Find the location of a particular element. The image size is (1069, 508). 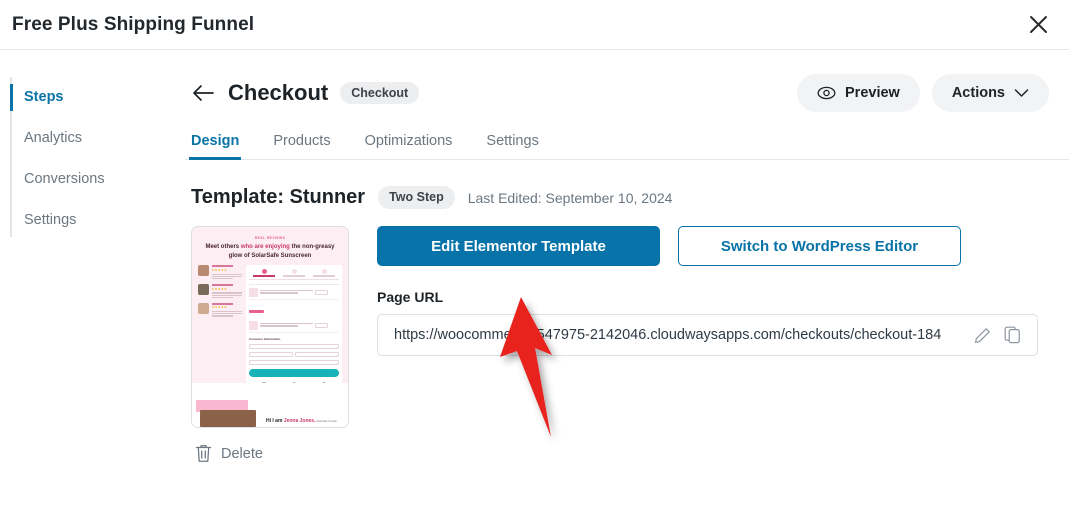

template-last-edited: Last Edited: September 10, 2024 is located at coordinates (570, 197).